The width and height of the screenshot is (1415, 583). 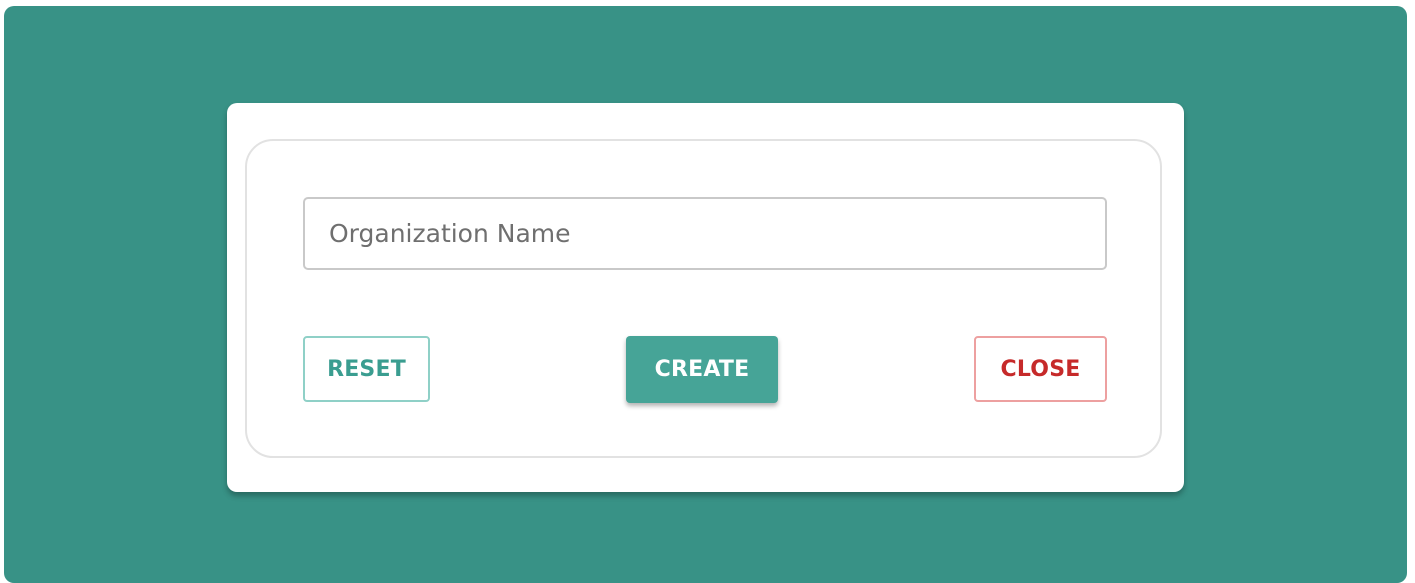 What do you see at coordinates (702, 369) in the screenshot?
I see `create-button: CREATE` at bounding box center [702, 369].